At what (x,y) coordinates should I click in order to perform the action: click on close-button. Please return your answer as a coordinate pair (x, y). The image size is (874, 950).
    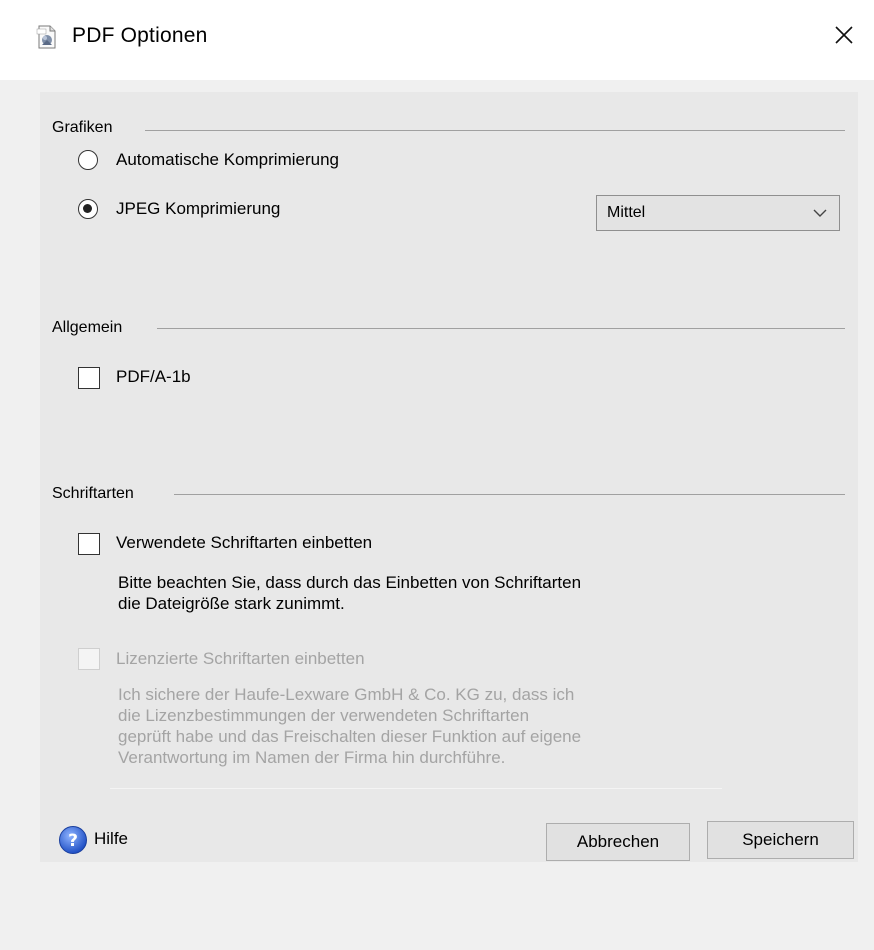
    Looking at the image, I should click on (844, 35).